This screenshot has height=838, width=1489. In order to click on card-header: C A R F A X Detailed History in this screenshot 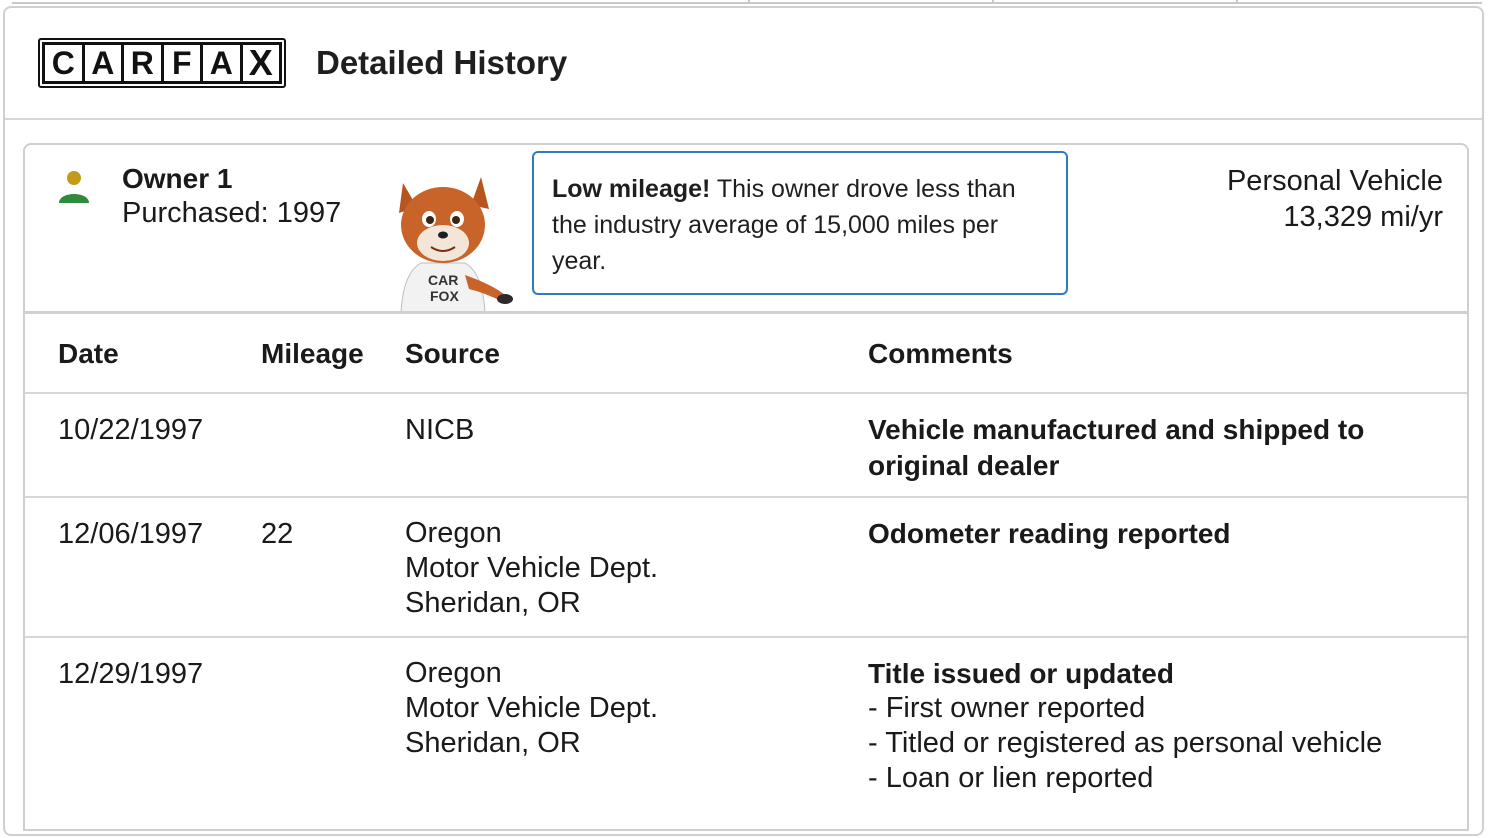, I will do `click(743, 64)`.